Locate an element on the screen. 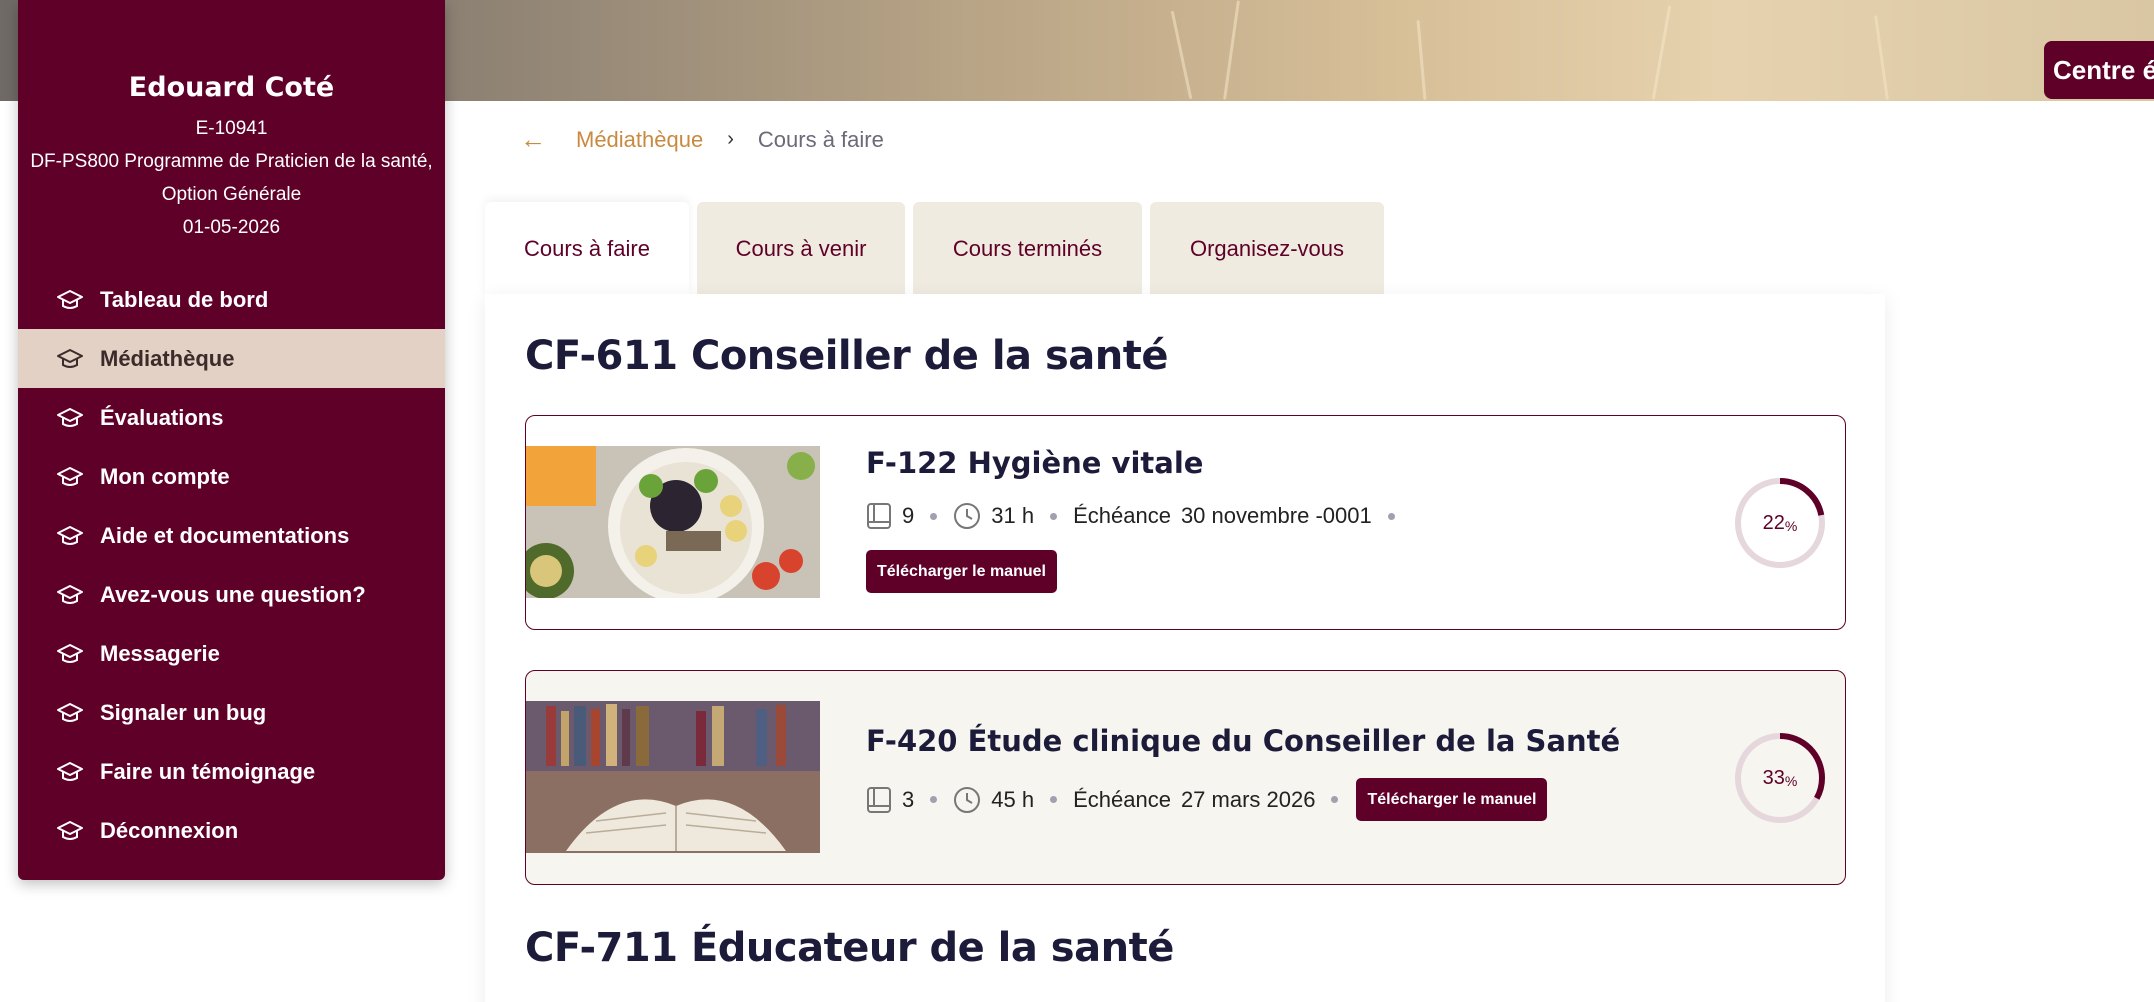 The height and width of the screenshot is (1002, 2154). course-hours: 45 h is located at coordinates (1013, 799).